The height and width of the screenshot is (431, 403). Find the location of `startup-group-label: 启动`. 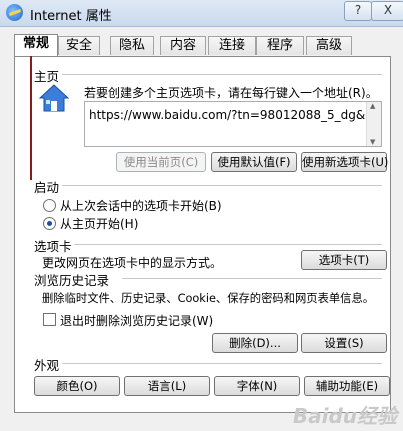

startup-group-label: 启动 is located at coordinates (47, 187).